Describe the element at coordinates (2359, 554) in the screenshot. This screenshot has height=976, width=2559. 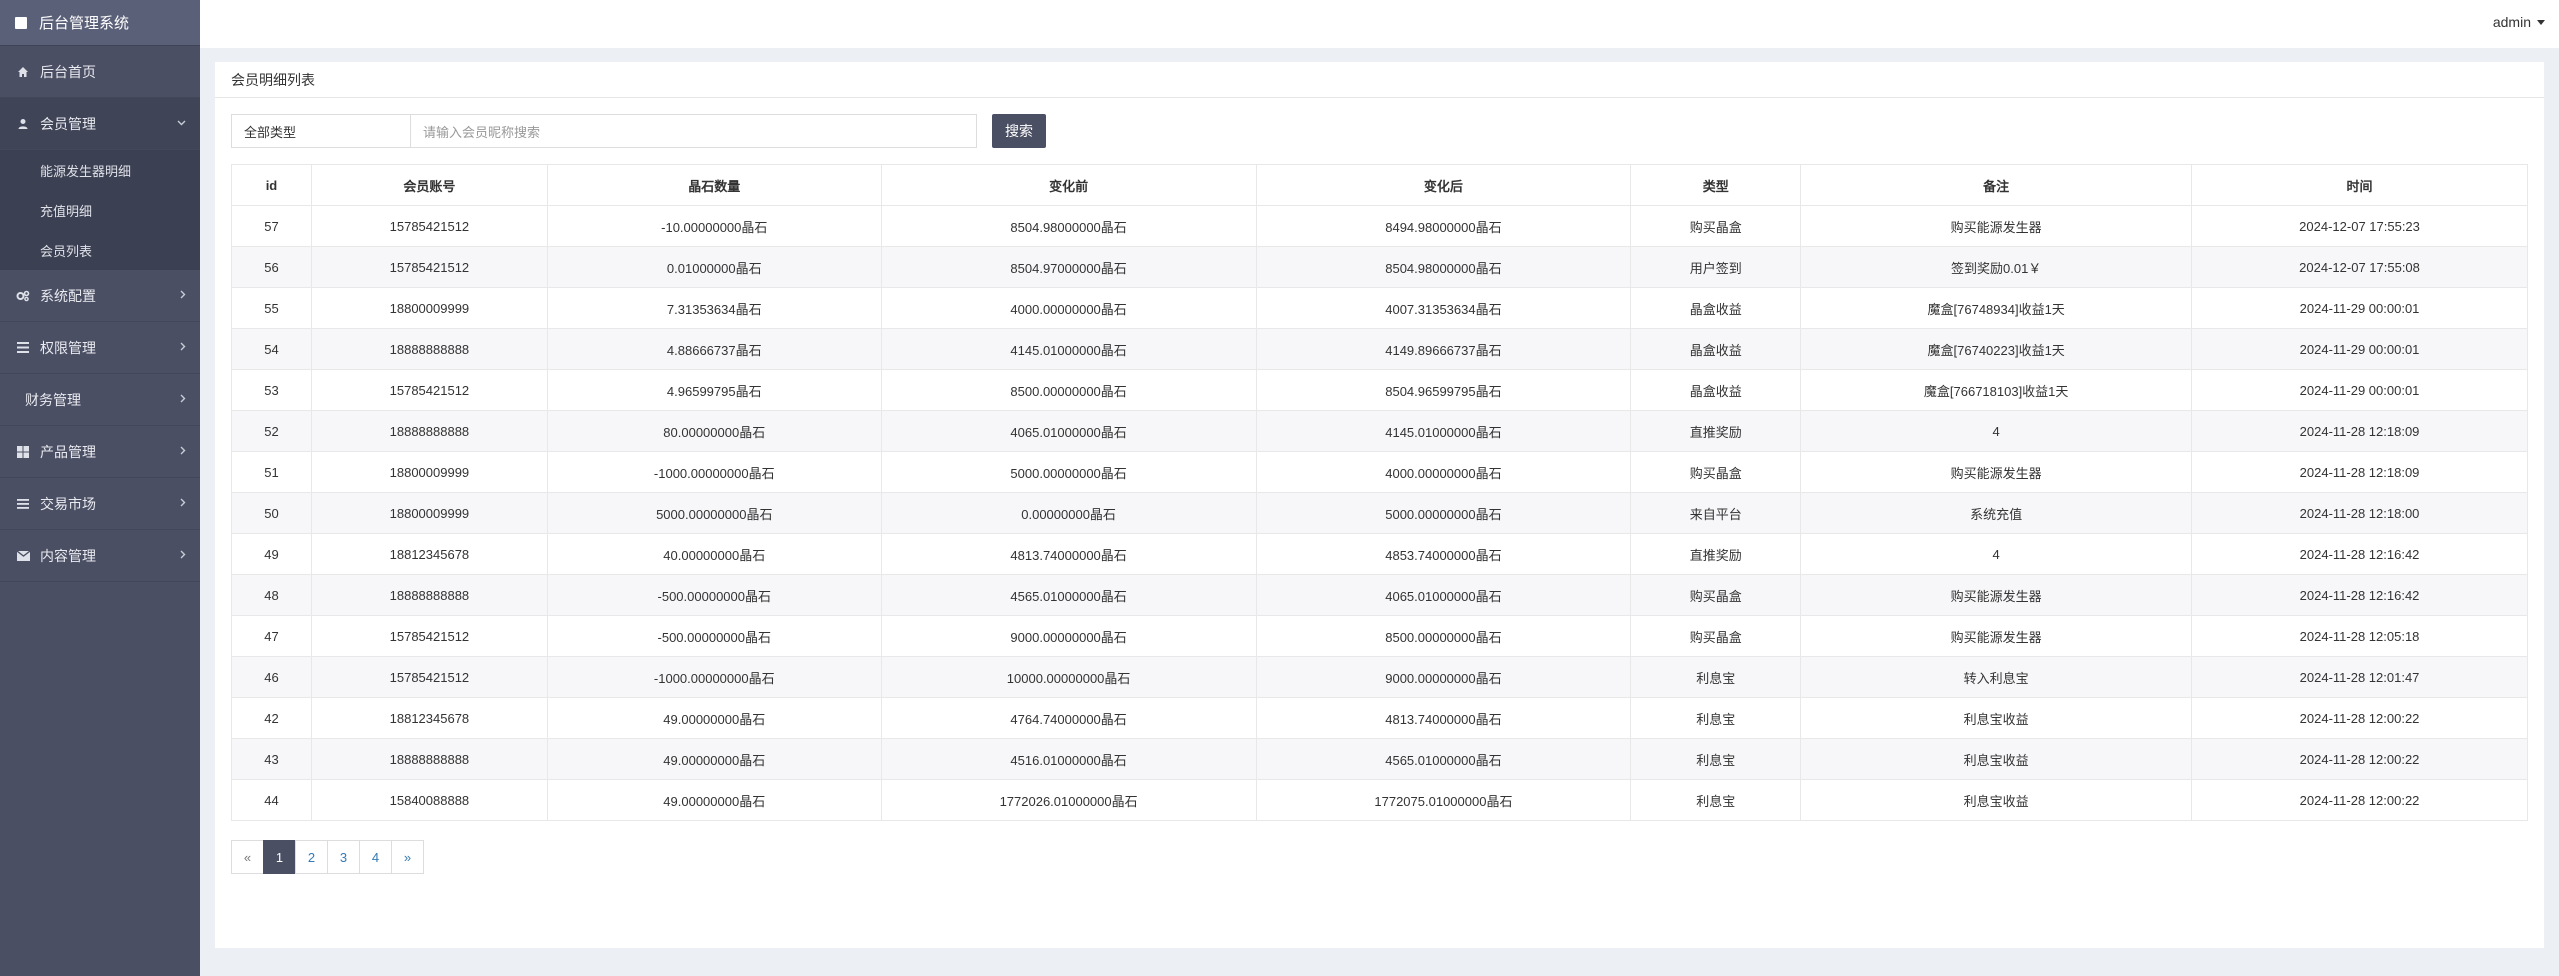
I see `table-cell: 2024-11-28 12:16:42` at that location.